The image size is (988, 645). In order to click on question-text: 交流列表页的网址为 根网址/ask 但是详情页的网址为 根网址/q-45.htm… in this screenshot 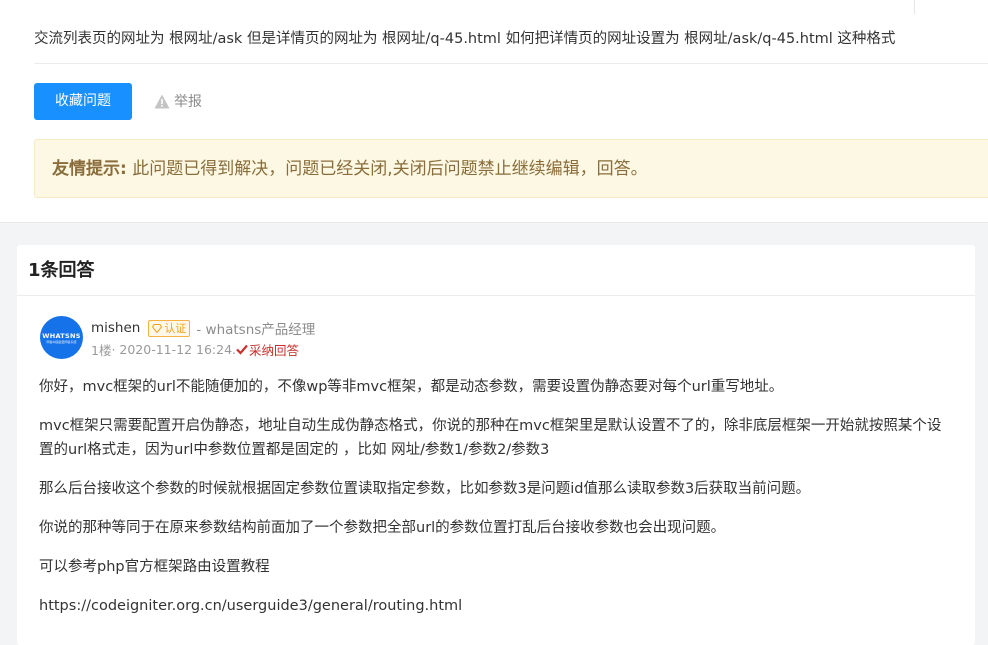, I will do `click(465, 39)`.